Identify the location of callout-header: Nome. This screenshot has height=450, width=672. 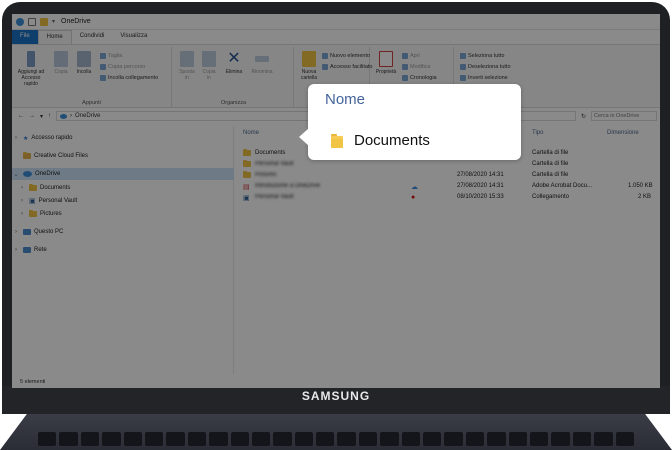
(345, 99).